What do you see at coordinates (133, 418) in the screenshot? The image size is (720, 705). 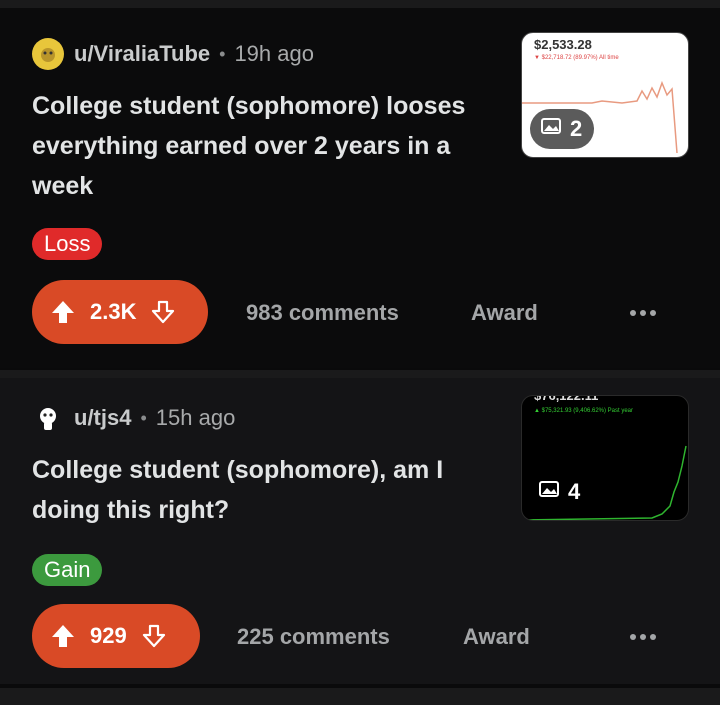 I see `post-meta: u/tjs4 • 15h ago` at bounding box center [133, 418].